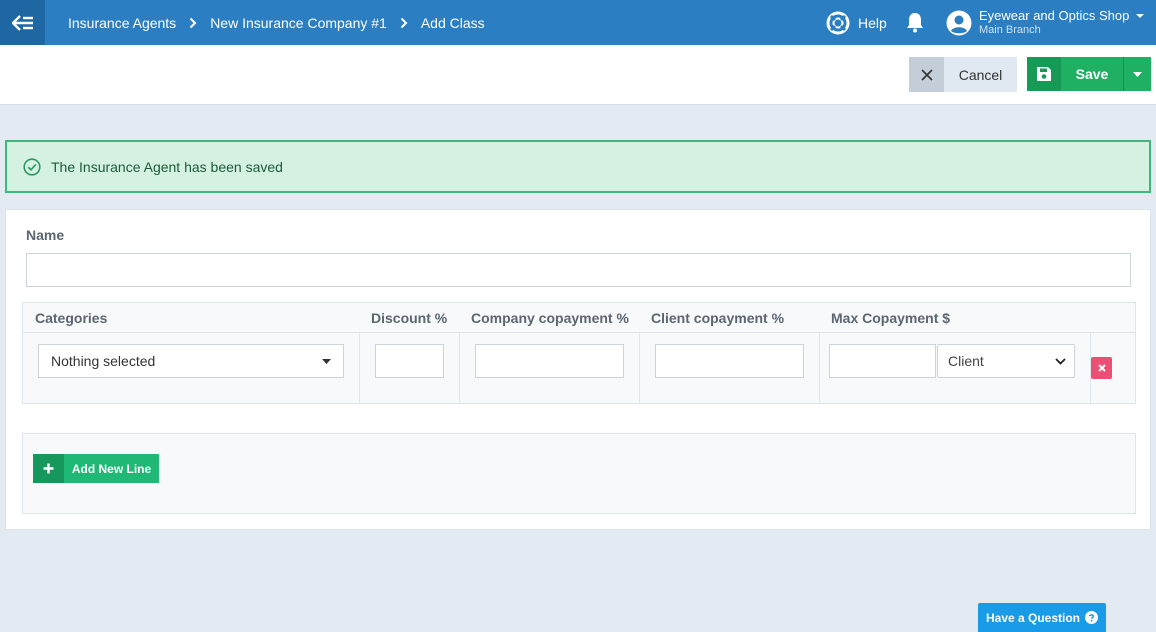  I want to click on back-button, so click(22, 22).